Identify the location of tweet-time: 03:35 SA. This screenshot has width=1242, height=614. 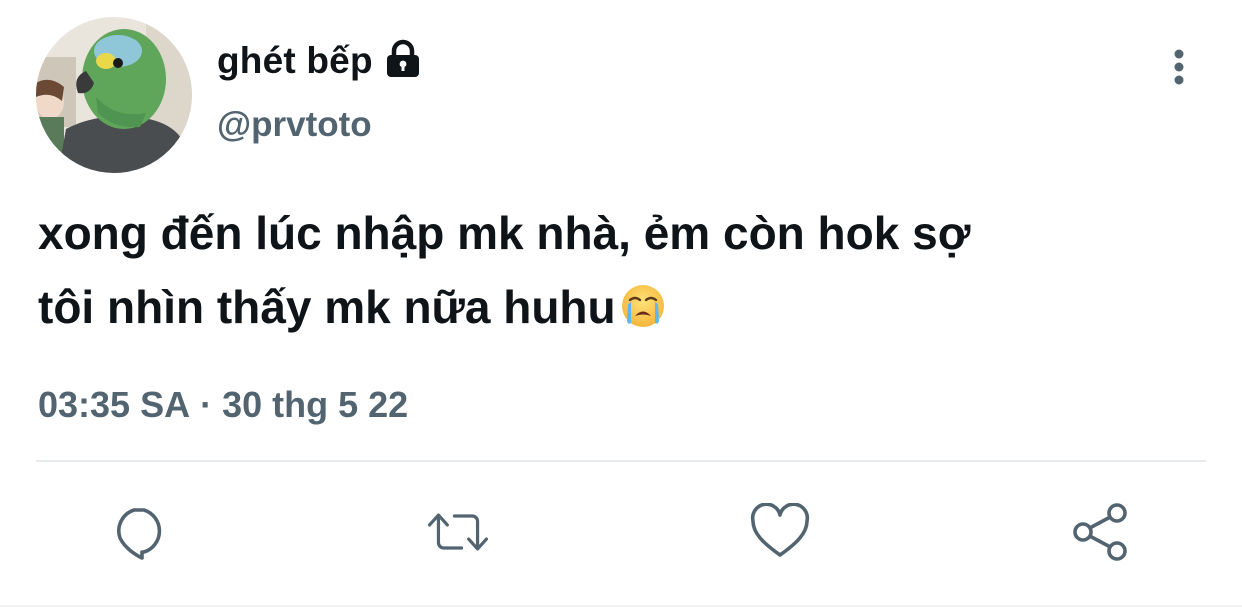
(114, 404).